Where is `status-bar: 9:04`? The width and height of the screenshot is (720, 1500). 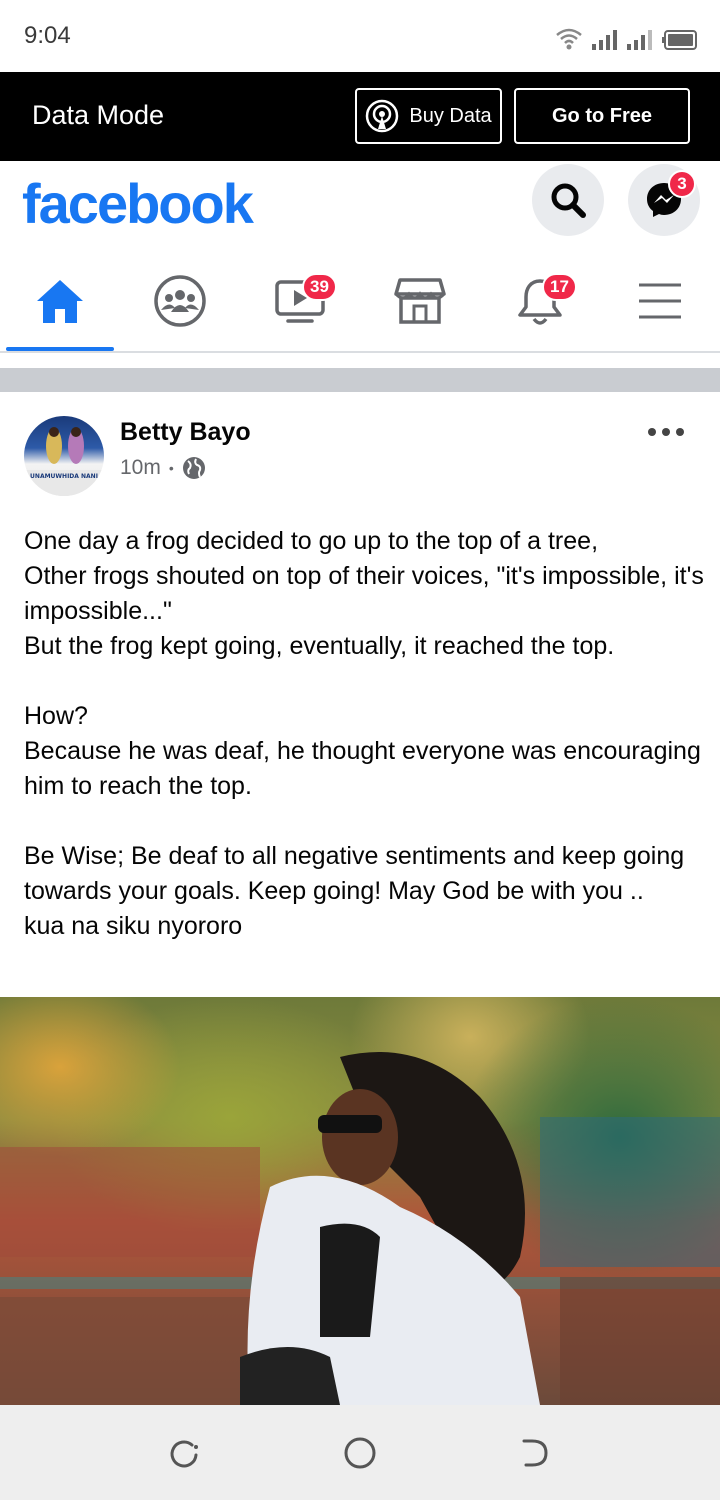 status-bar: 9:04 is located at coordinates (360, 36).